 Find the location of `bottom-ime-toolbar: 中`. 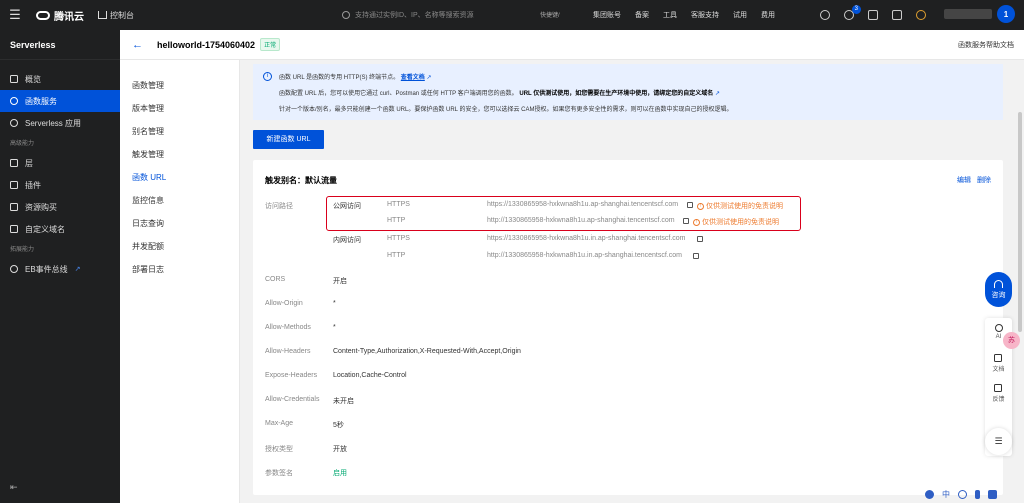

bottom-ime-toolbar: 中 is located at coordinates (961, 494).